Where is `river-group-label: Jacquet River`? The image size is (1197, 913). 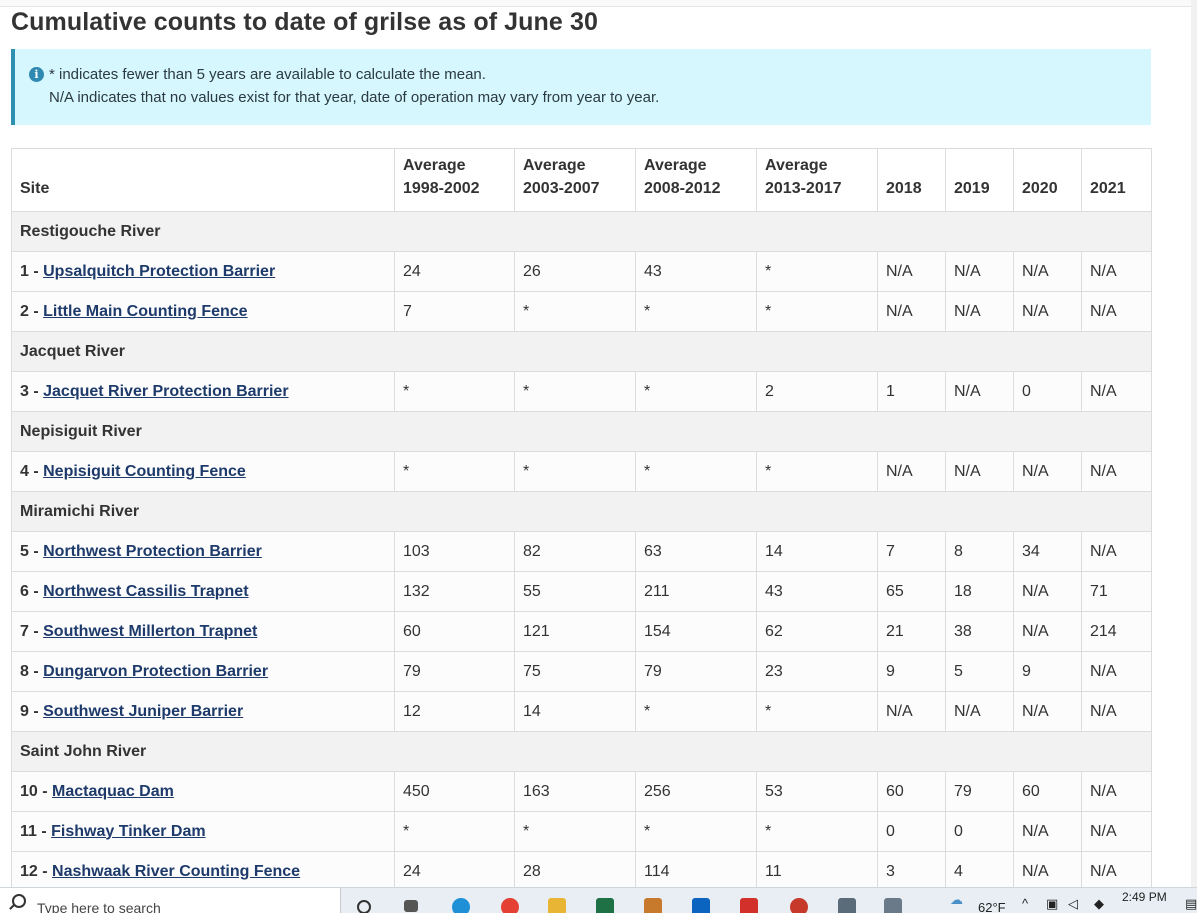 river-group-label: Jacquet River is located at coordinates (581, 351).